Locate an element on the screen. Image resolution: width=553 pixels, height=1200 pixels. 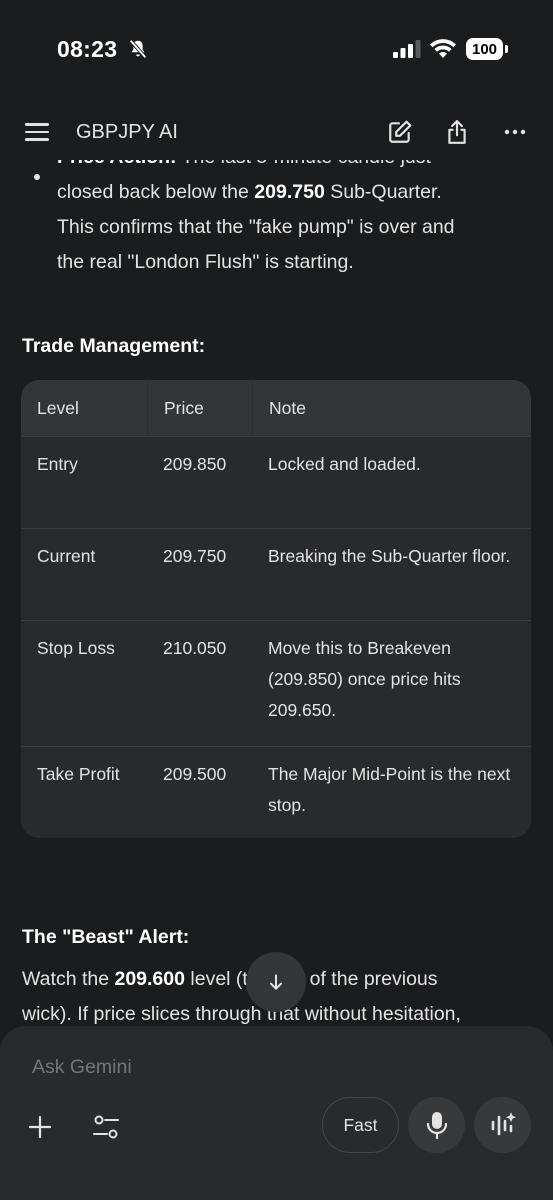
table-cell-note: Locked and loaded. is located at coordinates (344, 464).